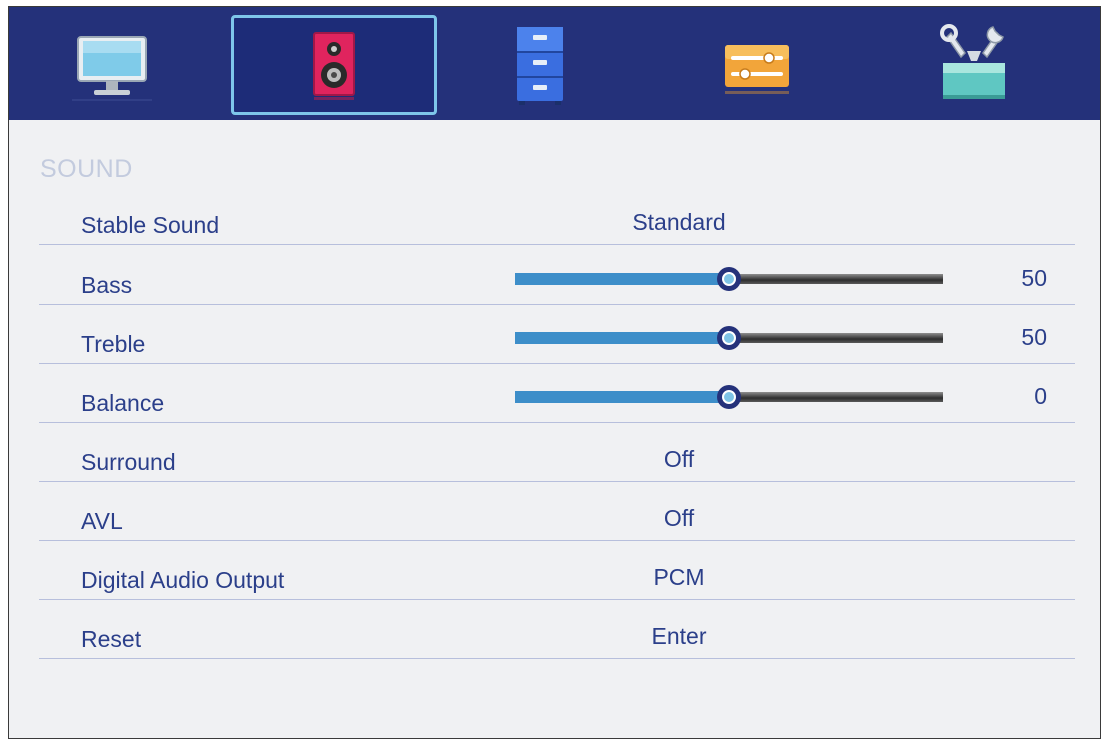  What do you see at coordinates (679, 222) in the screenshot?
I see `row-value: Standard` at bounding box center [679, 222].